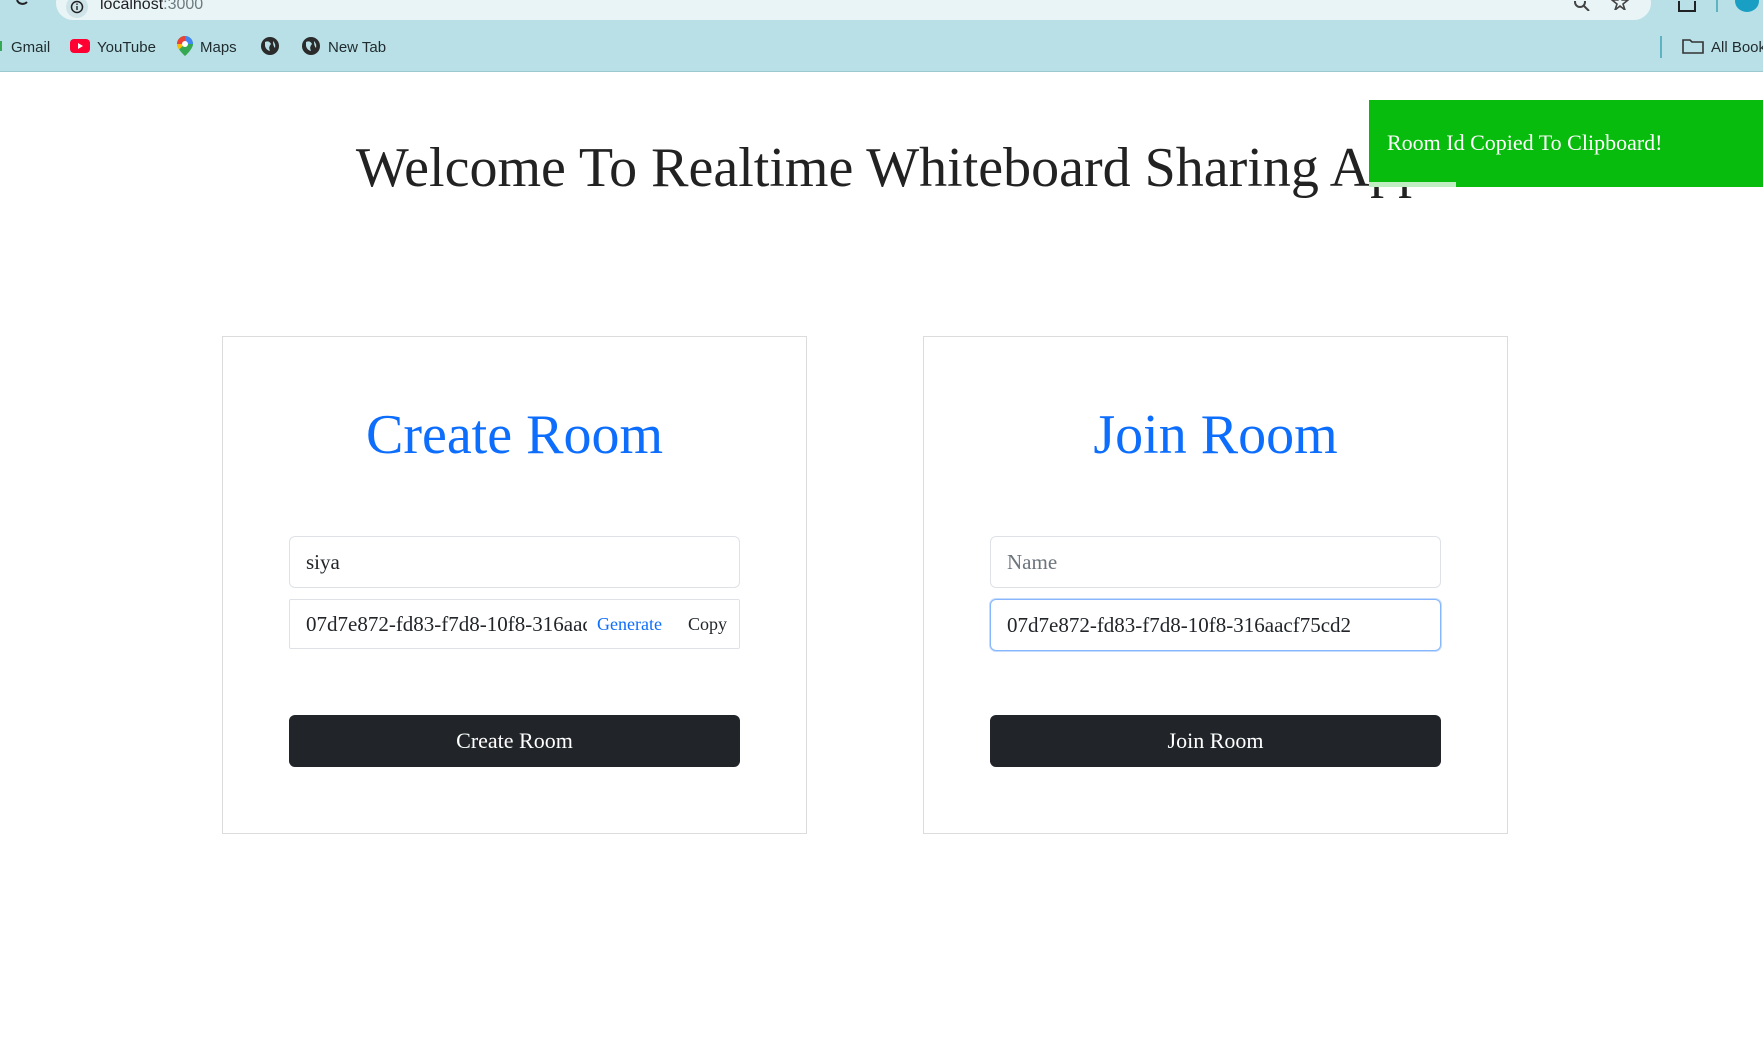  Describe the element at coordinates (357, 47) in the screenshot. I see `bookmark-label: New Tab` at that location.